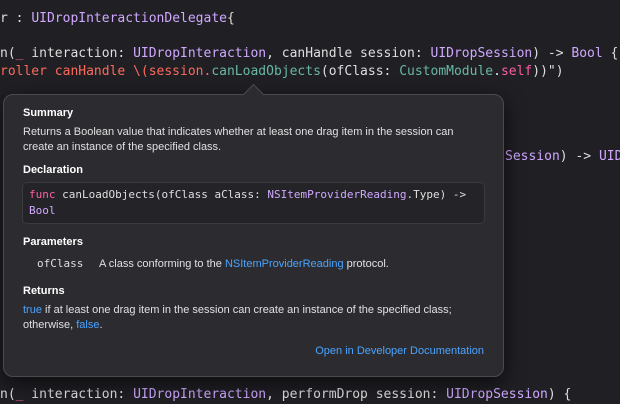  I want to click on decl-return-type: Bool, so click(42, 210).